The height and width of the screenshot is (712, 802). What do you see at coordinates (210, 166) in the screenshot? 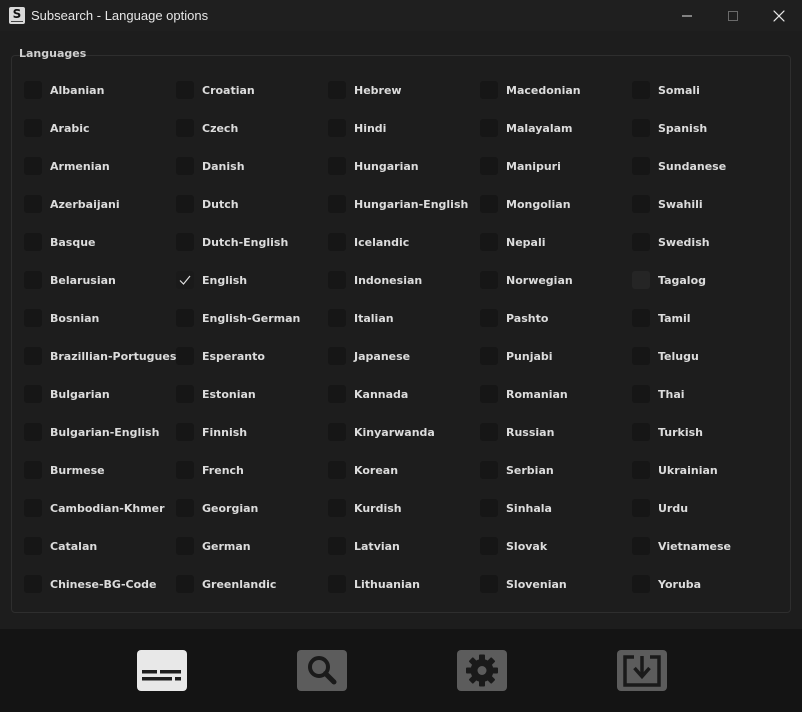
I see `language-checkbox-danish: Danish` at bounding box center [210, 166].